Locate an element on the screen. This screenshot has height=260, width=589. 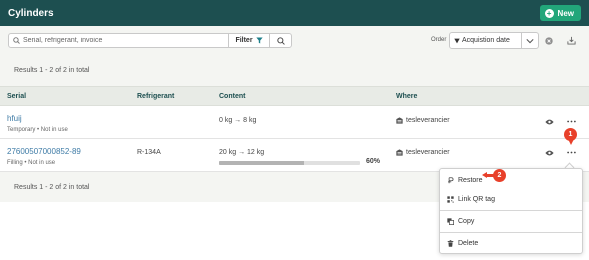
trash-icon is located at coordinates (450, 243).